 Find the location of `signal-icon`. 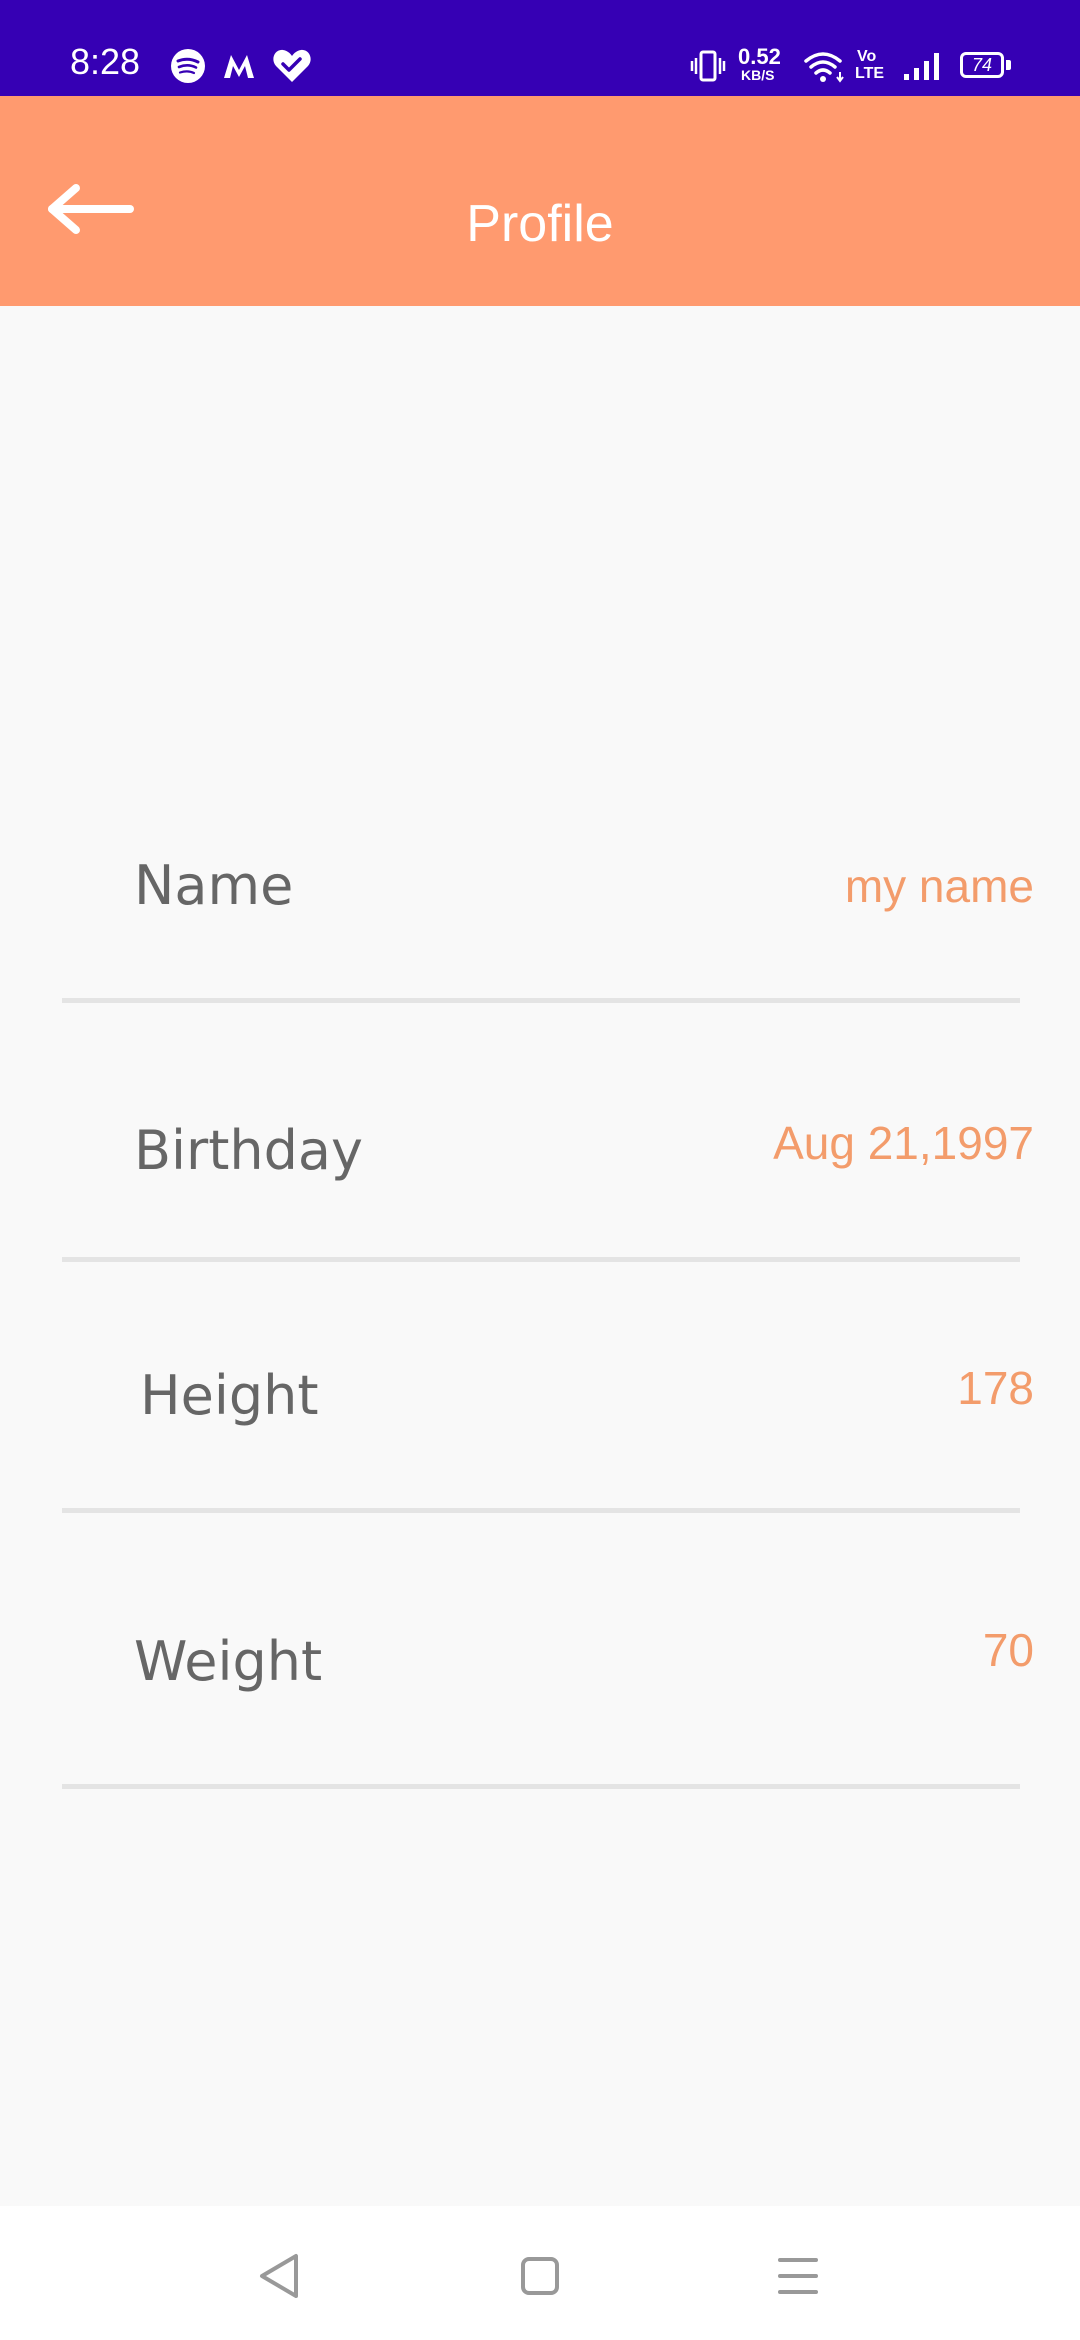

signal-icon is located at coordinates (921, 66).